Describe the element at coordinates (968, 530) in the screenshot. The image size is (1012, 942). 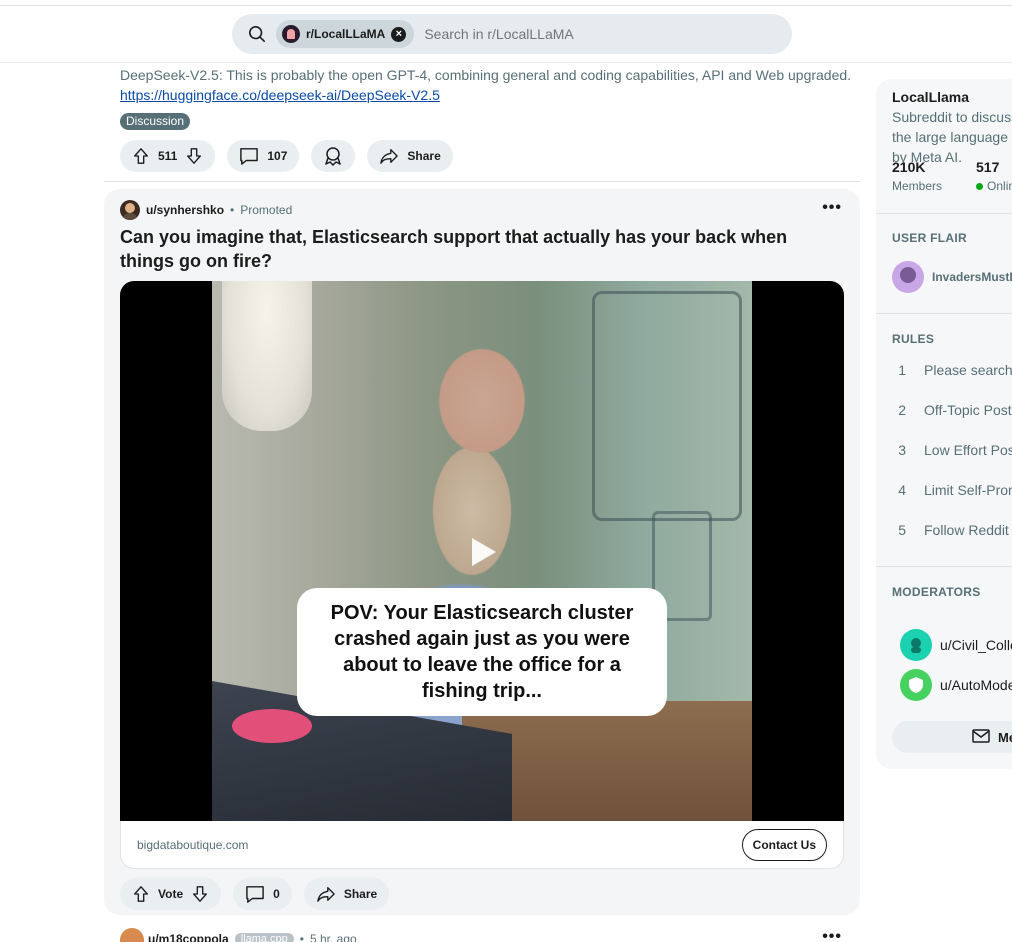
I see `rule-text: Follow Reddit Rules` at that location.